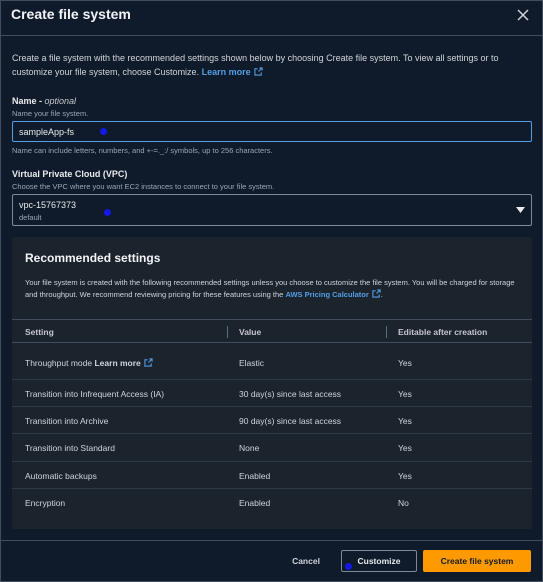  I want to click on row-value: 90 day(s) since last access, so click(290, 421).